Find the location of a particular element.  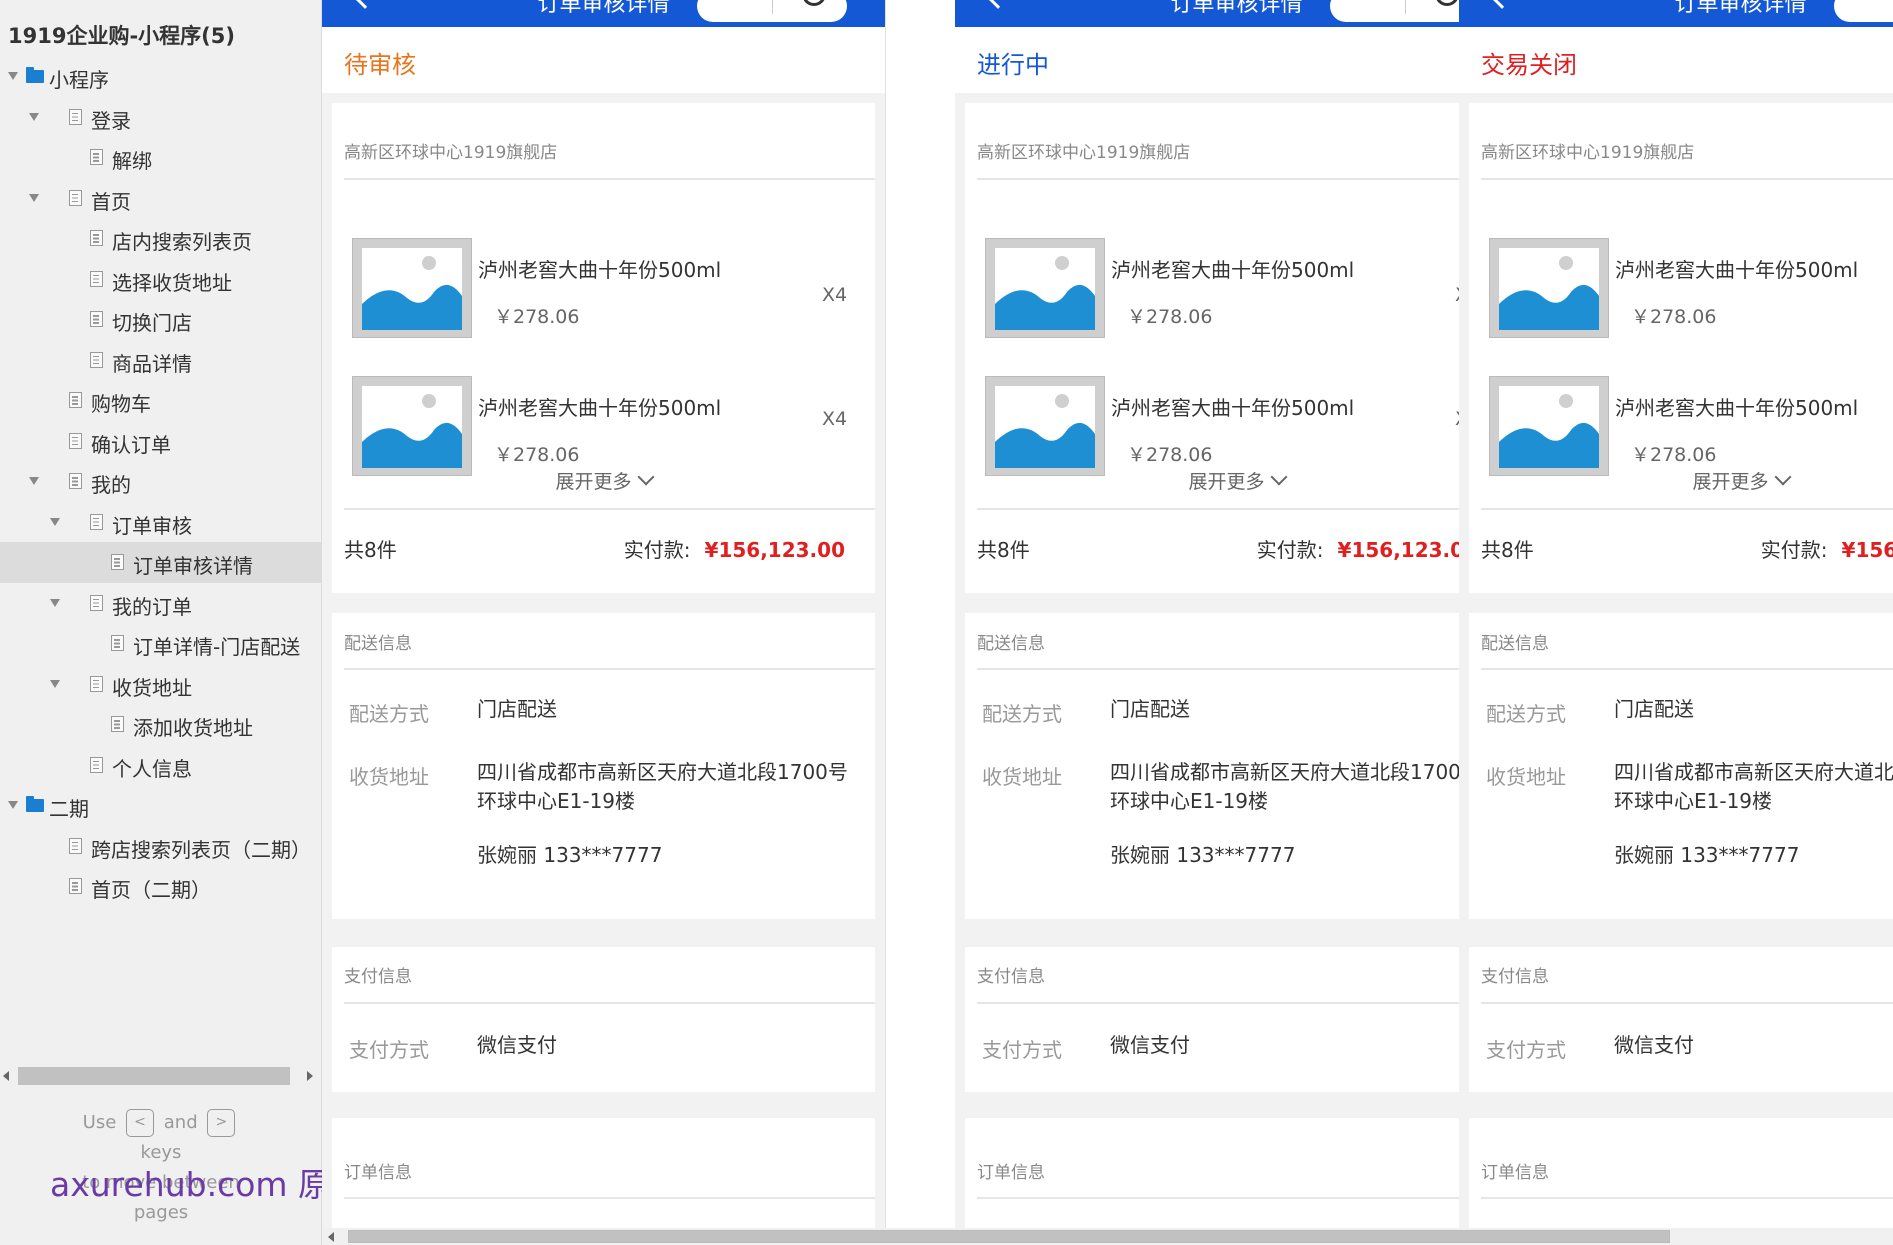

sitemap-item: 订单审核详情 is located at coordinates (161, 562).